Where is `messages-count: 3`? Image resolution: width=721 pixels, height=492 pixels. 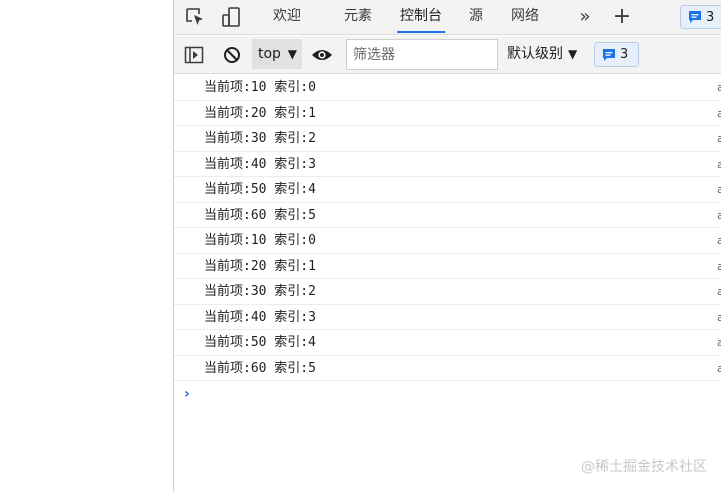
messages-count: 3 is located at coordinates (710, 17).